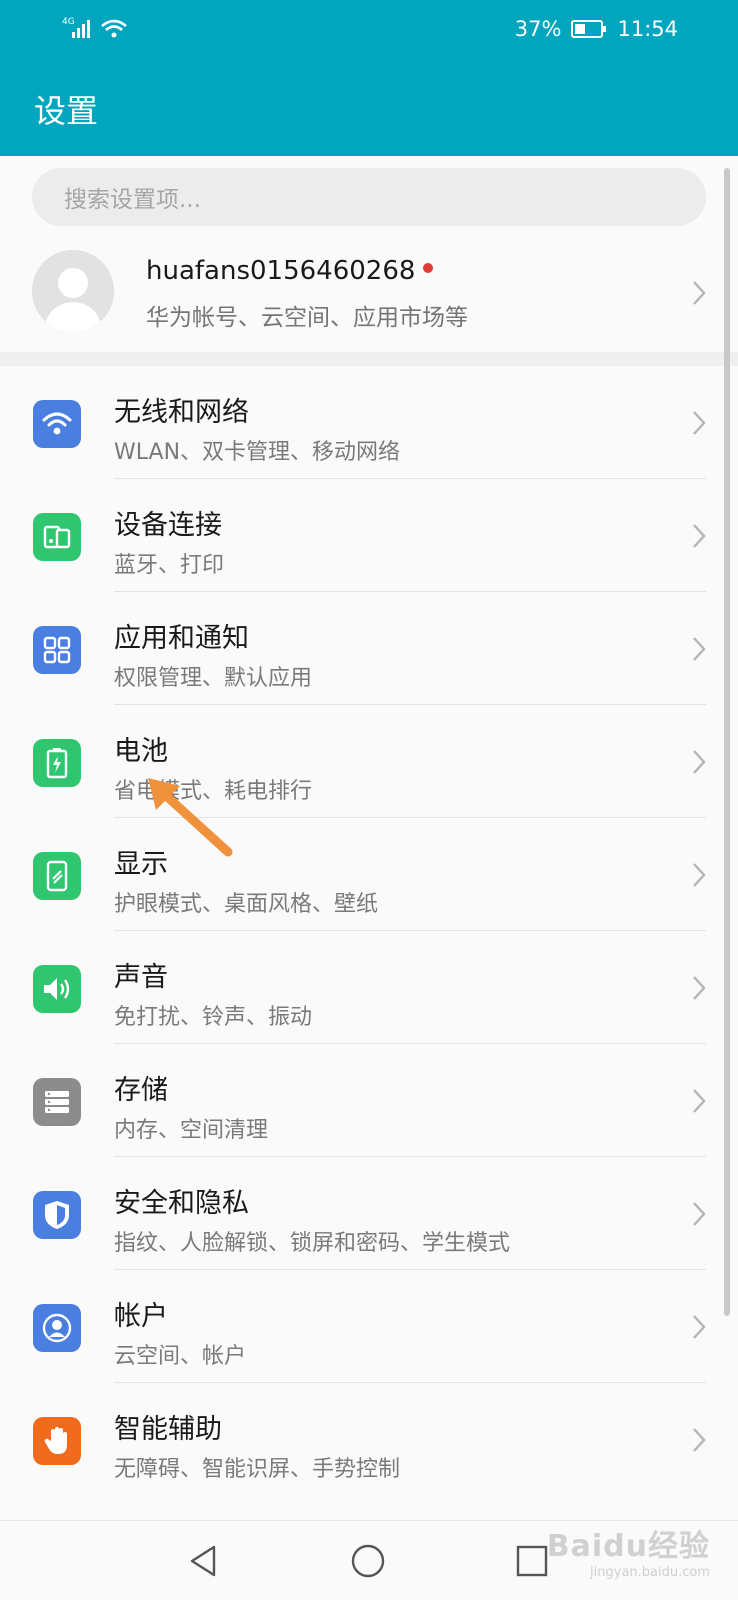  Describe the element at coordinates (538, 29) in the screenshot. I see `battery-percent: 37%` at that location.